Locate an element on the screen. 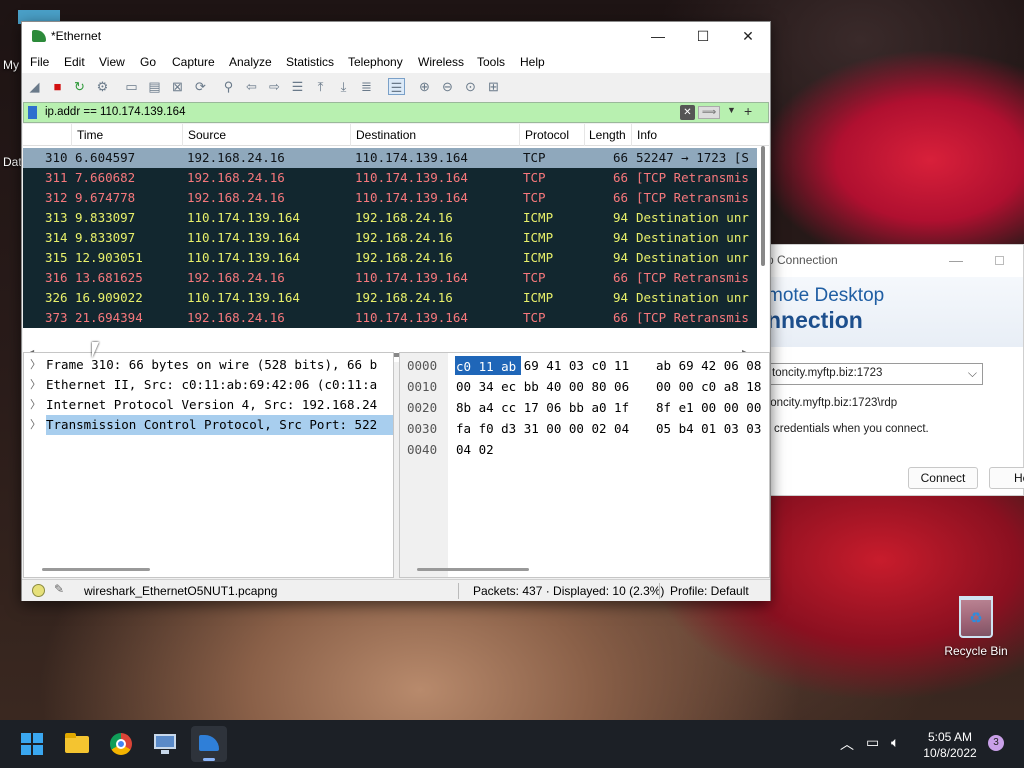 The image size is (1024, 768). menu-analyze: Analyze is located at coordinates (250, 62).